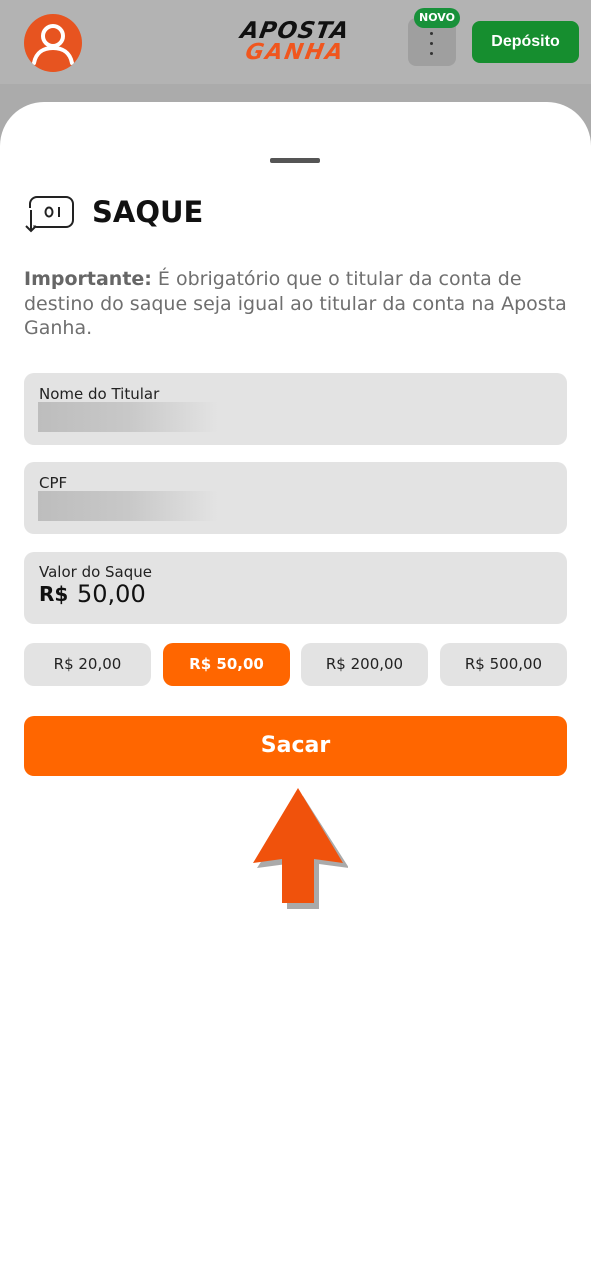 This screenshot has width=591, height=1280. Describe the element at coordinates (53, 483) in the screenshot. I see `cpf-label: CPF` at that location.